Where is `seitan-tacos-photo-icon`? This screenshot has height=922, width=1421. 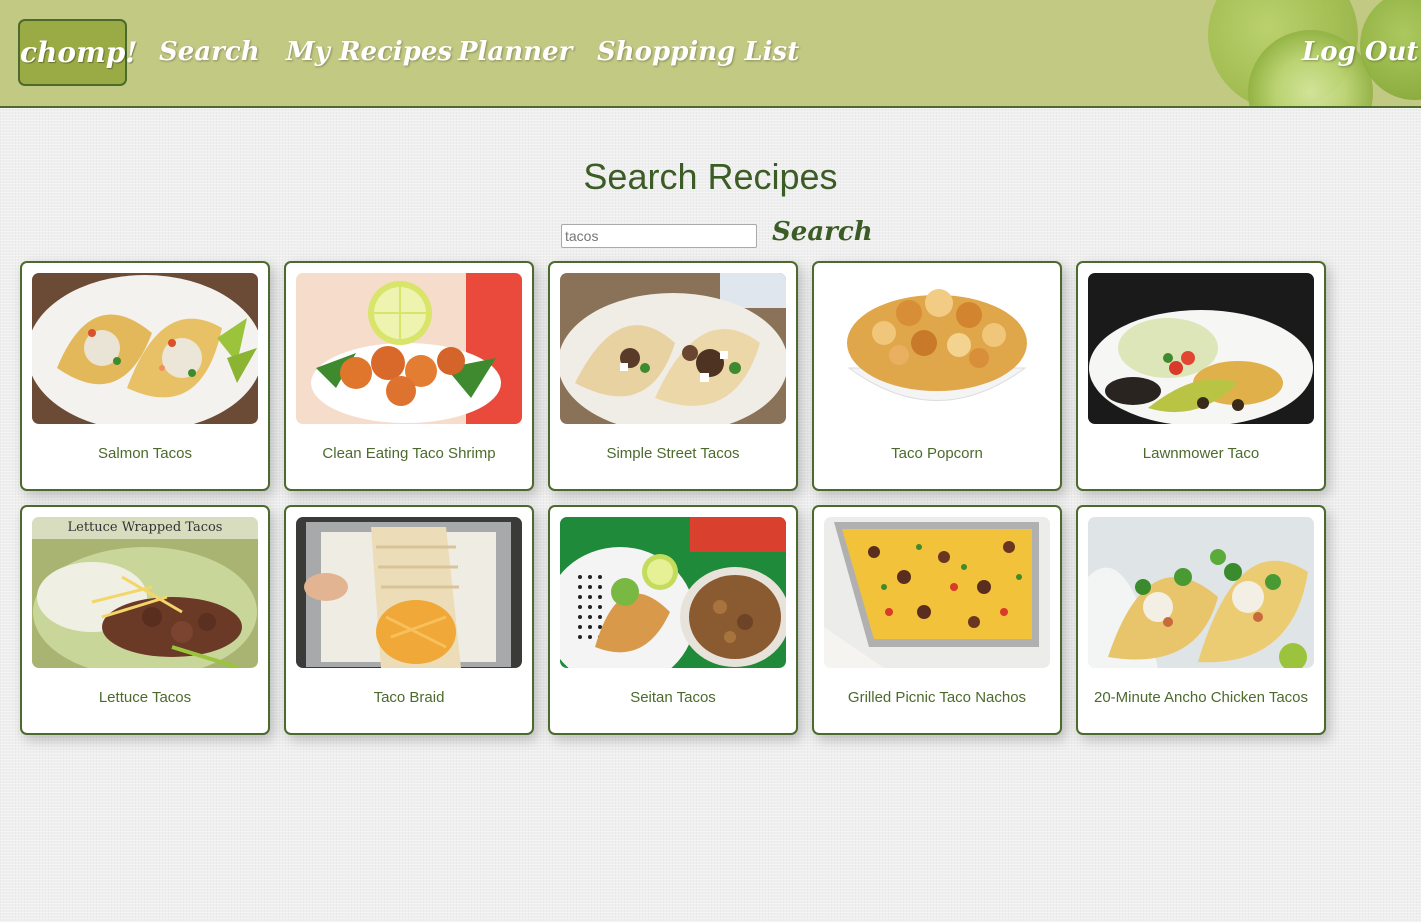 seitan-tacos-photo-icon is located at coordinates (673, 592).